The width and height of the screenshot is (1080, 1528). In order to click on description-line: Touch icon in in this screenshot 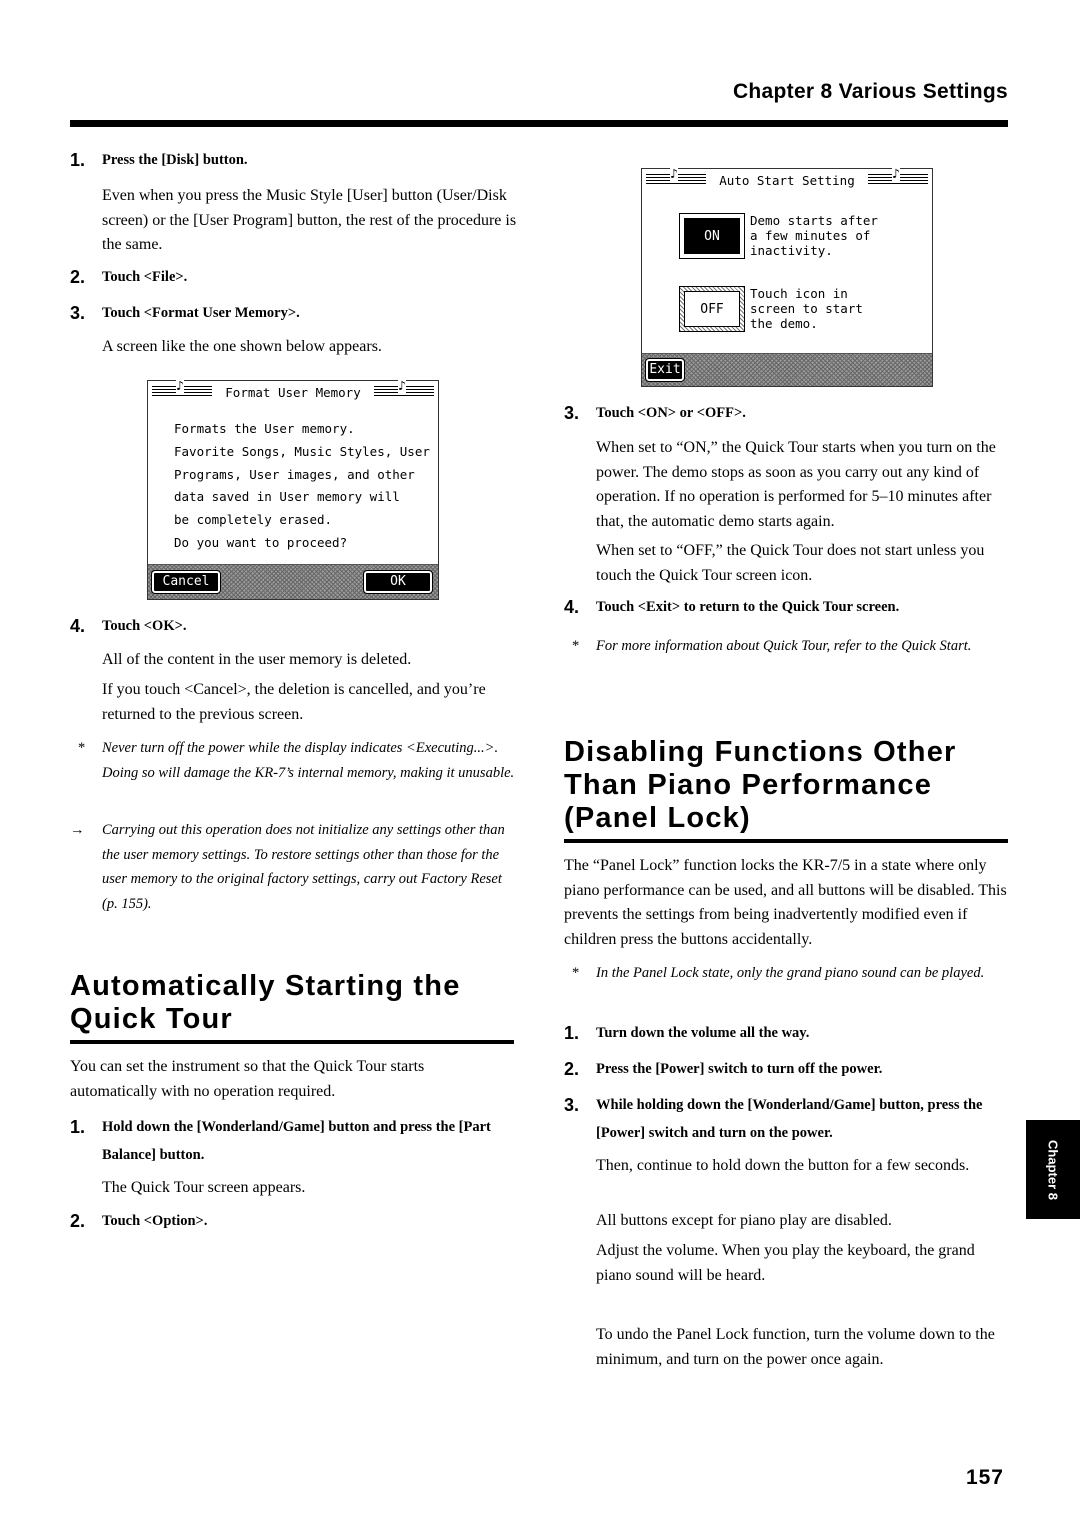, I will do `click(799, 293)`.